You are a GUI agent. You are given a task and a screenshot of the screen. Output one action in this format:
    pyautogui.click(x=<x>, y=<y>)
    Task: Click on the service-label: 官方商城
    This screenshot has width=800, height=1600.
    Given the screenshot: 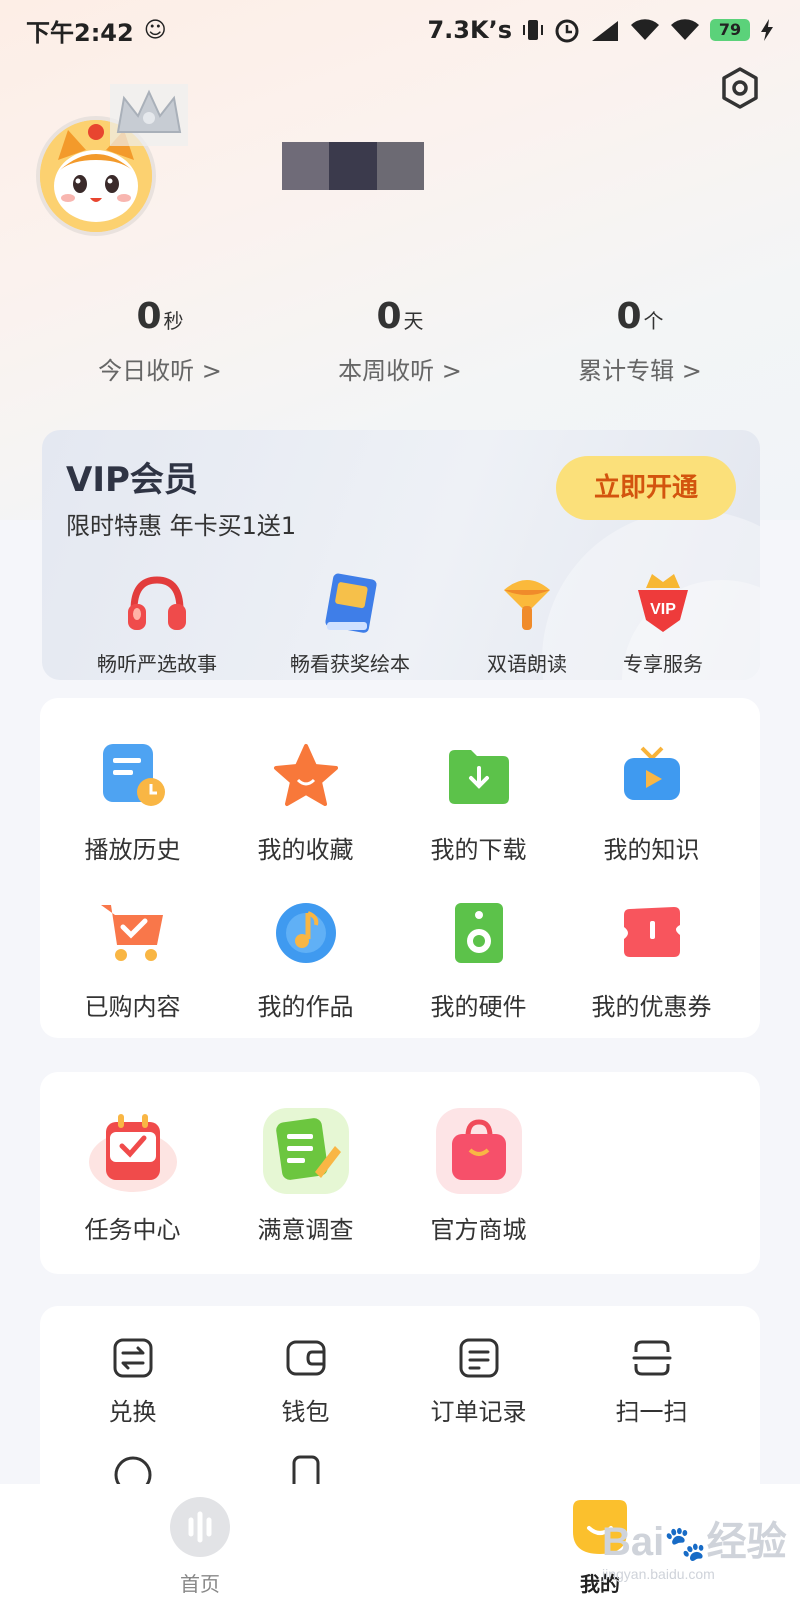 What is the action you would take?
    pyautogui.click(x=478, y=1230)
    